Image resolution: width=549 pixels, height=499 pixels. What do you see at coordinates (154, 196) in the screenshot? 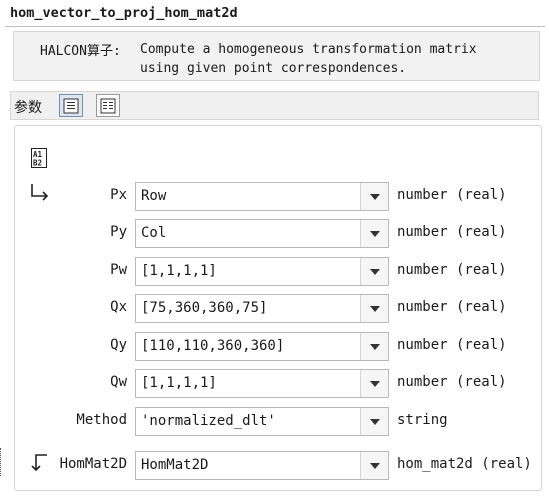
I see `combo-value: Row` at bounding box center [154, 196].